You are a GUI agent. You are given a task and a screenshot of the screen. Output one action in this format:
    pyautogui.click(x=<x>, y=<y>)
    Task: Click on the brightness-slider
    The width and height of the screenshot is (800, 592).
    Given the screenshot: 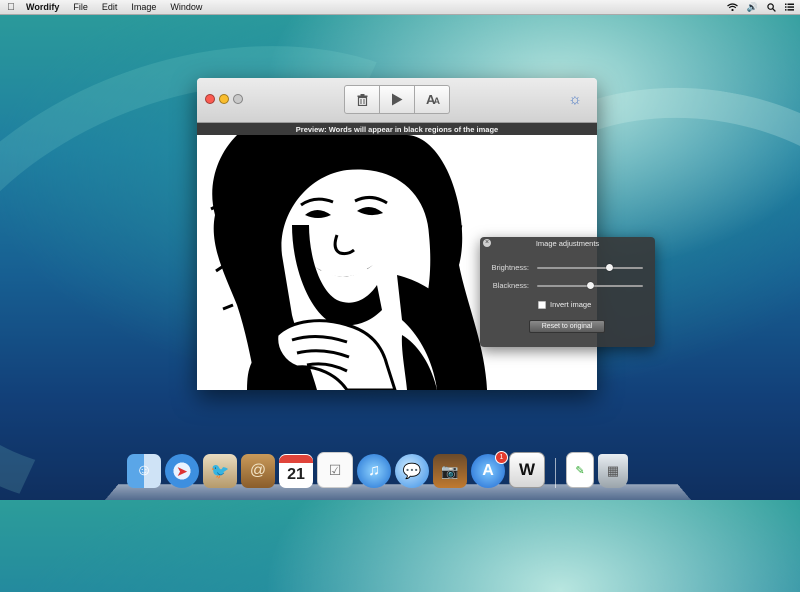 What is the action you would take?
    pyautogui.click(x=590, y=267)
    